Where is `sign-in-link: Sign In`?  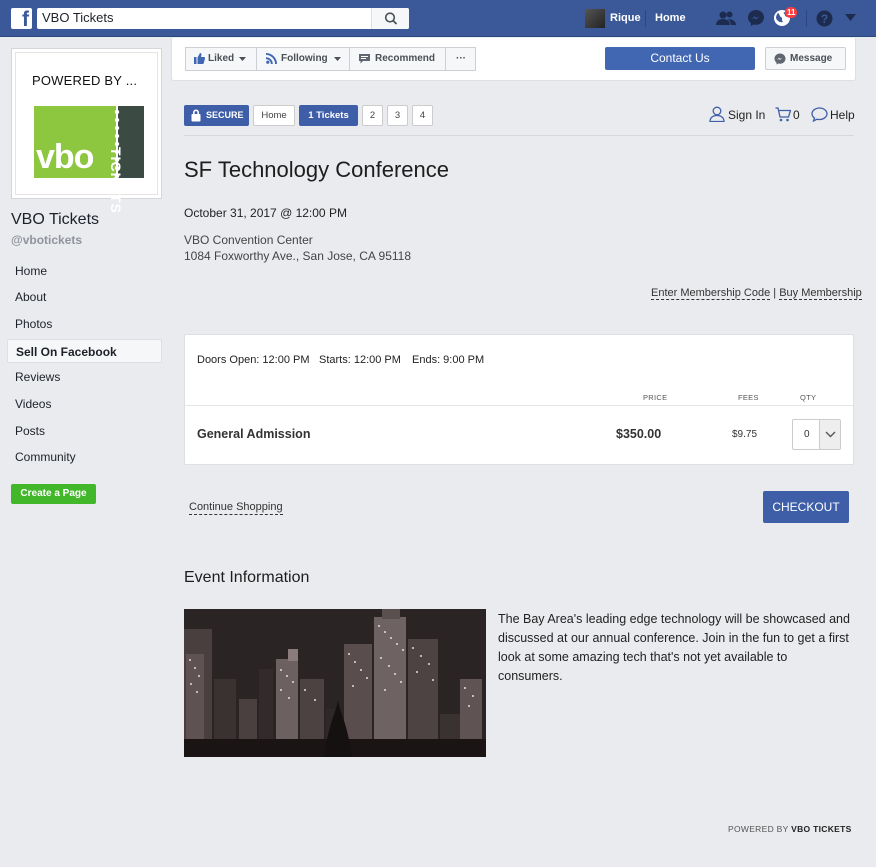
sign-in-link: Sign In is located at coordinates (746, 115).